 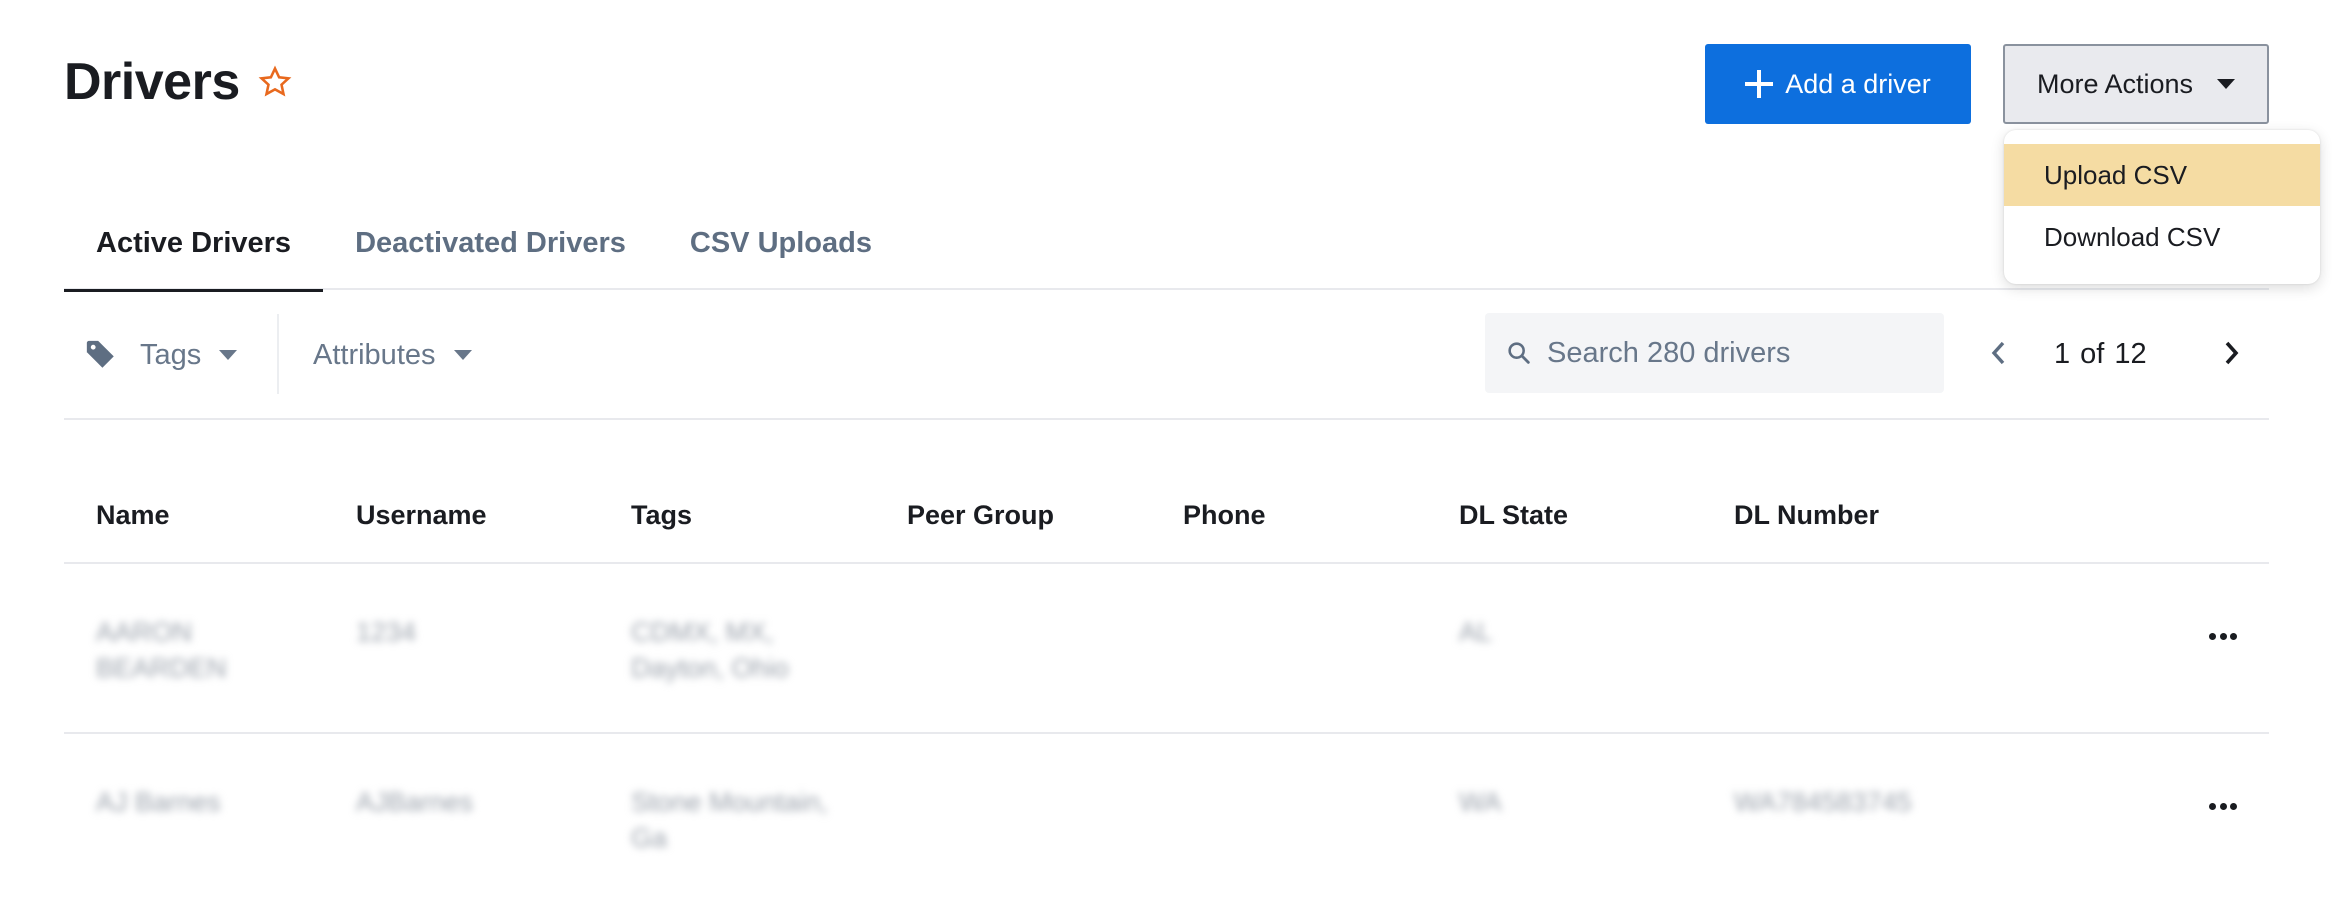 What do you see at coordinates (415, 802) in the screenshot?
I see `cell-username: AJBarnes` at bounding box center [415, 802].